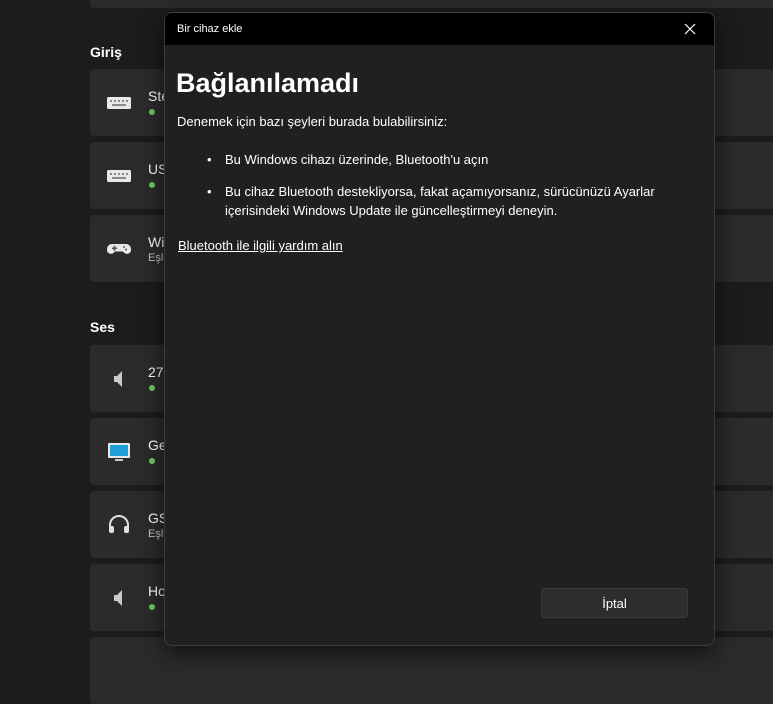  What do you see at coordinates (156, 242) in the screenshot?
I see `device-name: Wi` at bounding box center [156, 242].